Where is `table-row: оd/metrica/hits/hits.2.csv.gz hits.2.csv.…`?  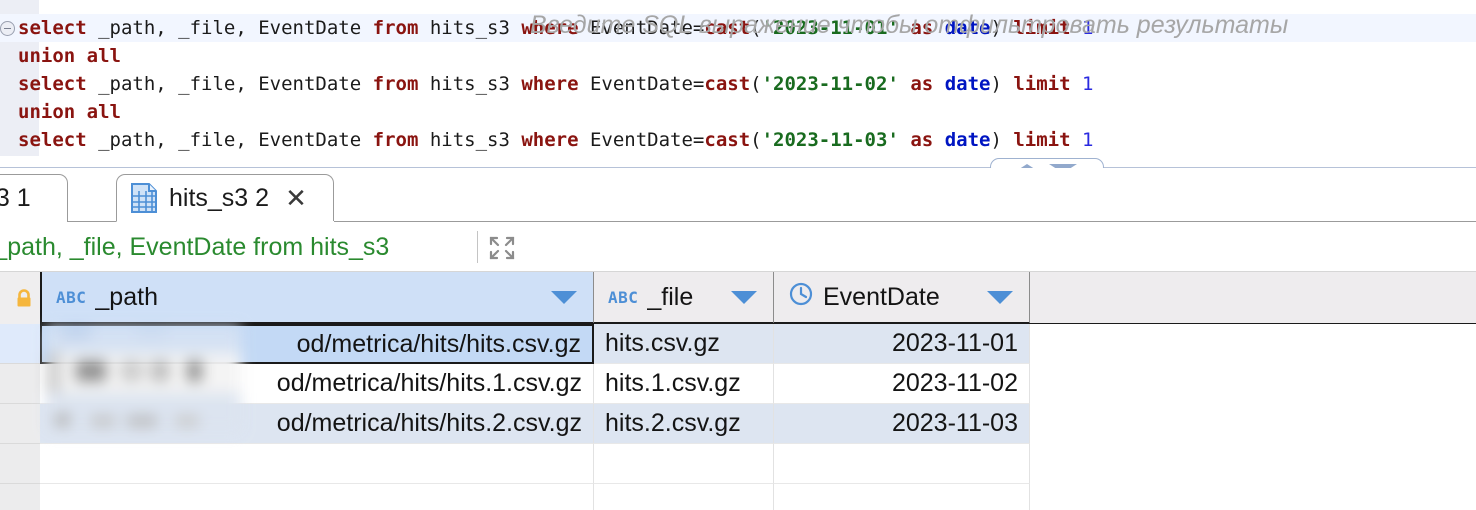
table-row: оd/metrica/hits/hits.2.csv.gz hits.2.csv.… is located at coordinates (738, 424).